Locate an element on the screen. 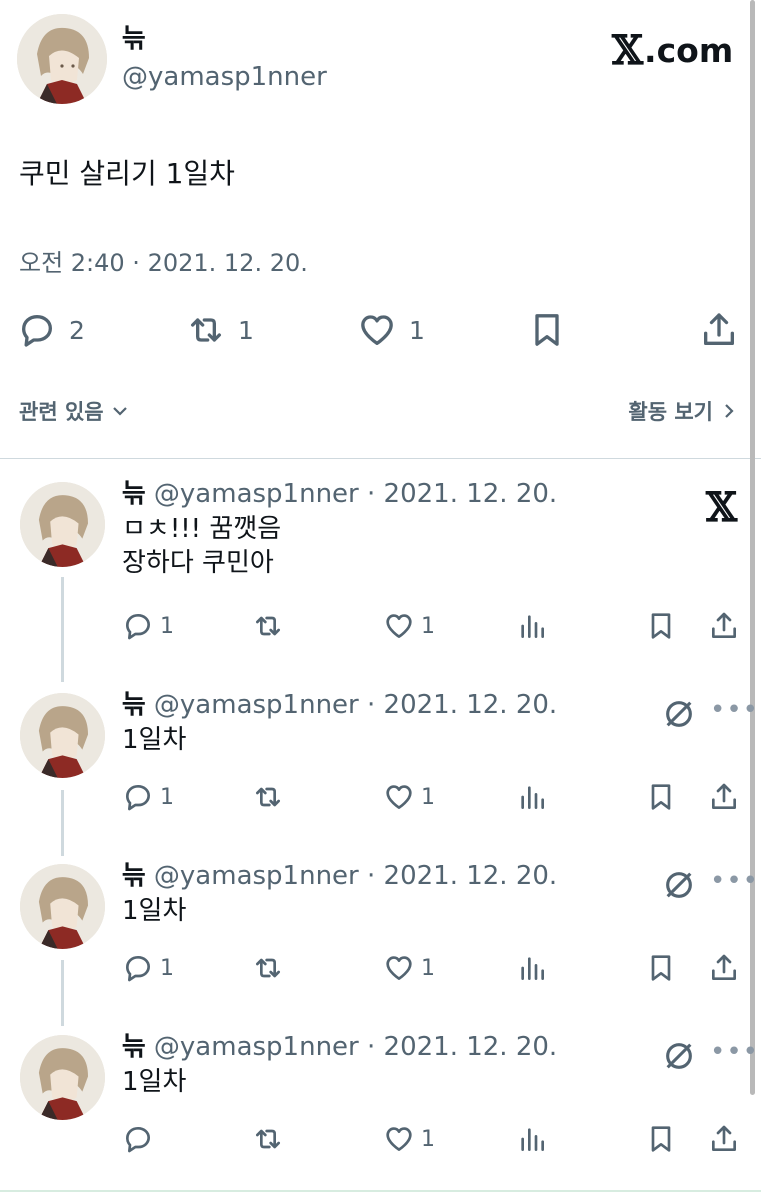  view-activity-link: 활동 보기 is located at coordinates (683, 411).